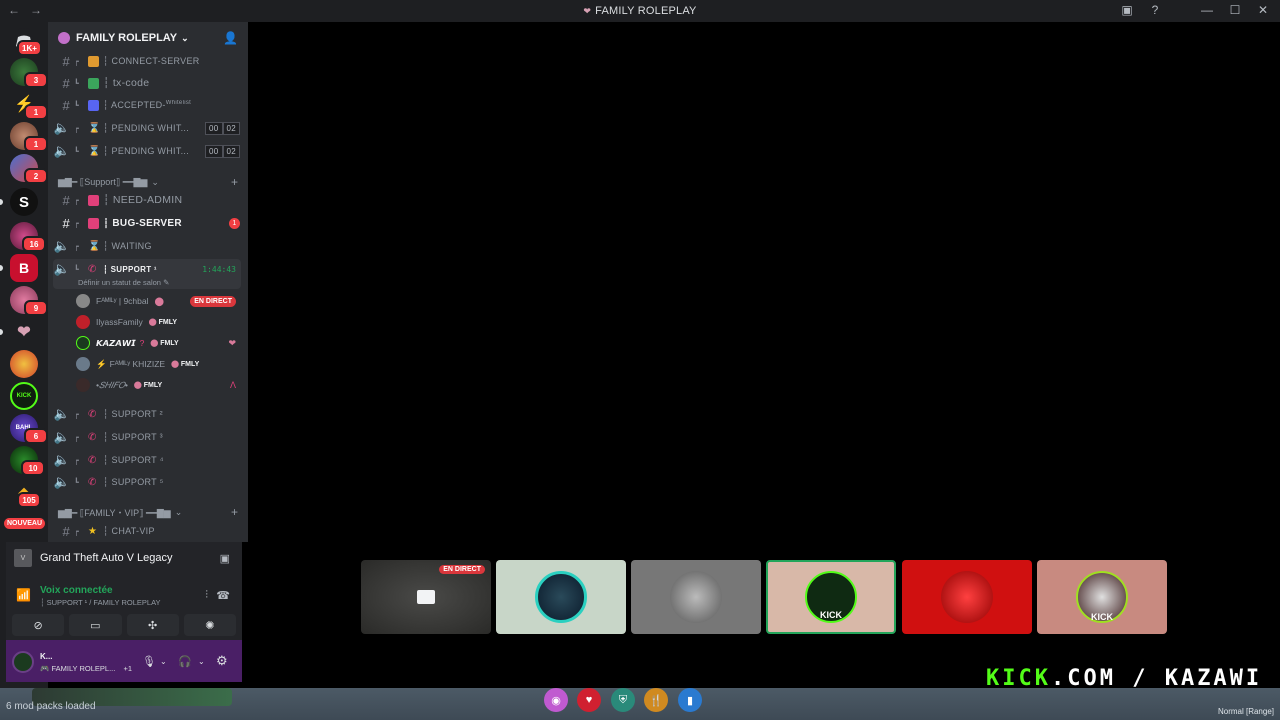 The image size is (1280, 720). Describe the element at coordinates (77, 151) in the screenshot. I see `thread-tree: ┗` at that location.